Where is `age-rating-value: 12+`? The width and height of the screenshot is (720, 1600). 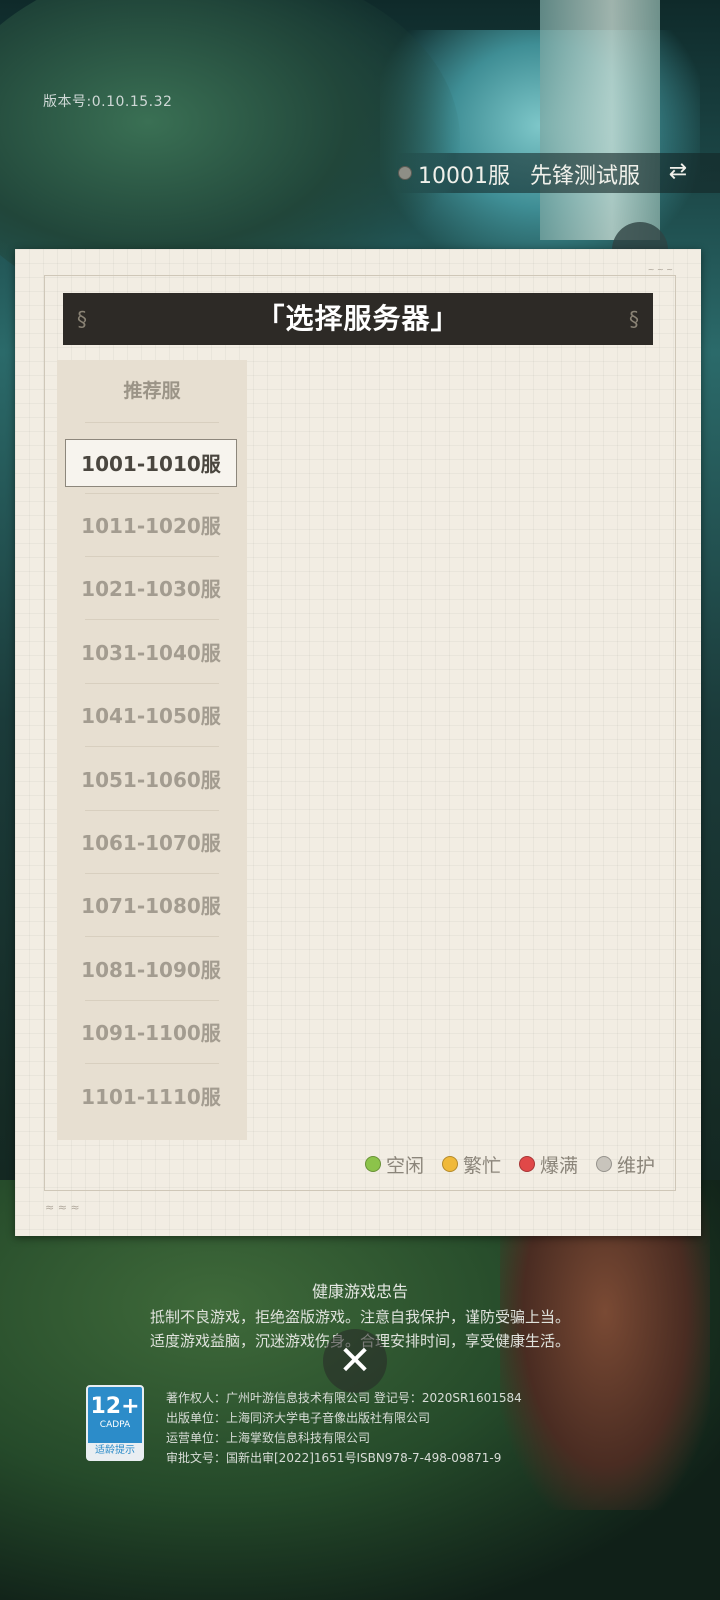
age-rating-value: 12+ is located at coordinates (115, 1406).